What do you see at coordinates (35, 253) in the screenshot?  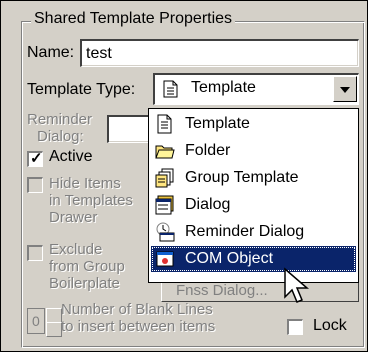 I see `exclude-checkbox` at bounding box center [35, 253].